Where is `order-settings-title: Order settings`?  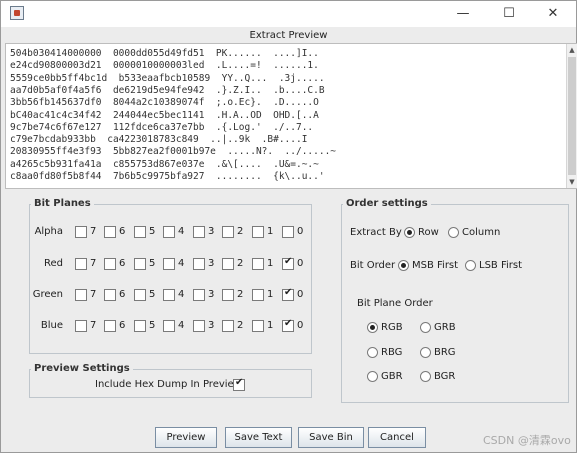
order-settings-title: Order settings is located at coordinates (387, 203).